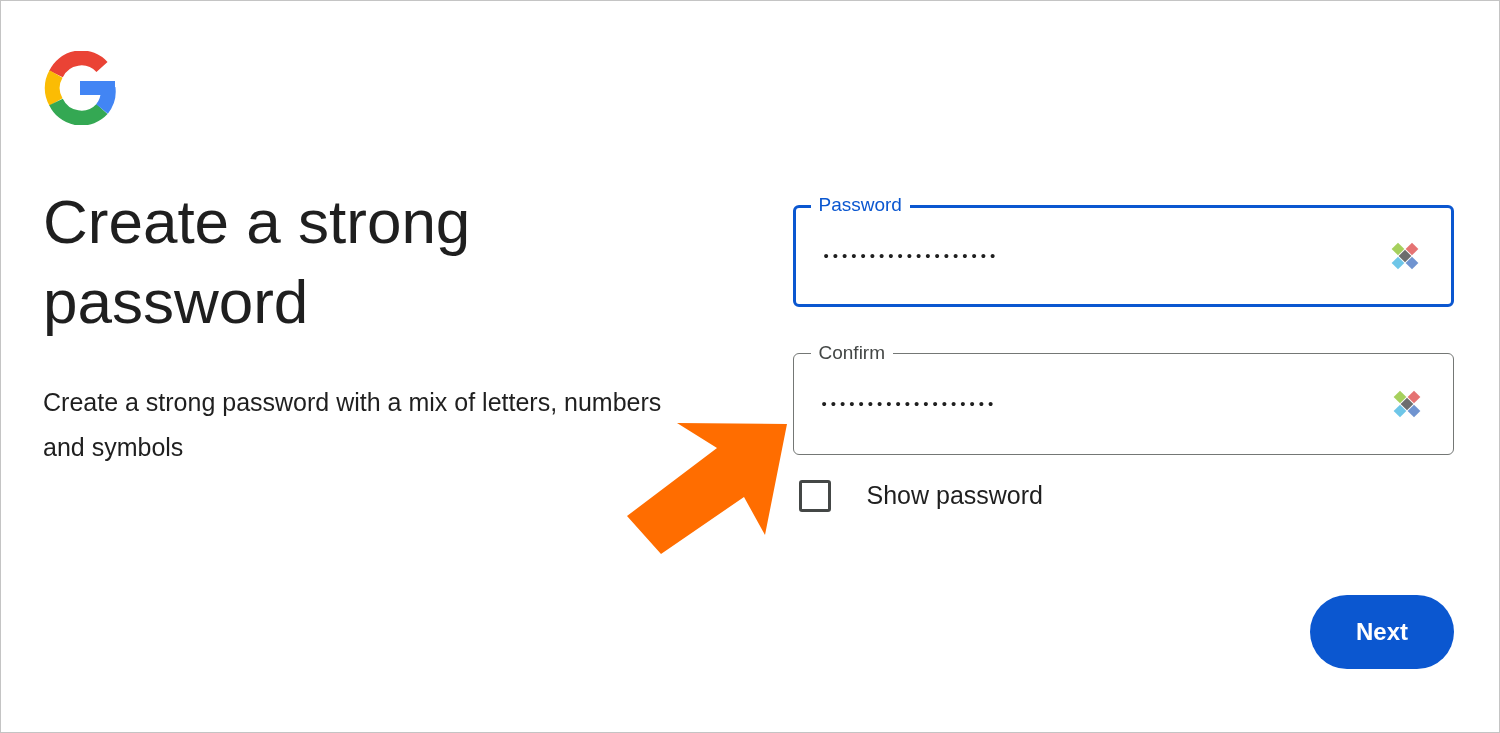 This screenshot has height=733, width=1500. What do you see at coordinates (954, 496) in the screenshot?
I see `show-password-label: Show password` at bounding box center [954, 496].